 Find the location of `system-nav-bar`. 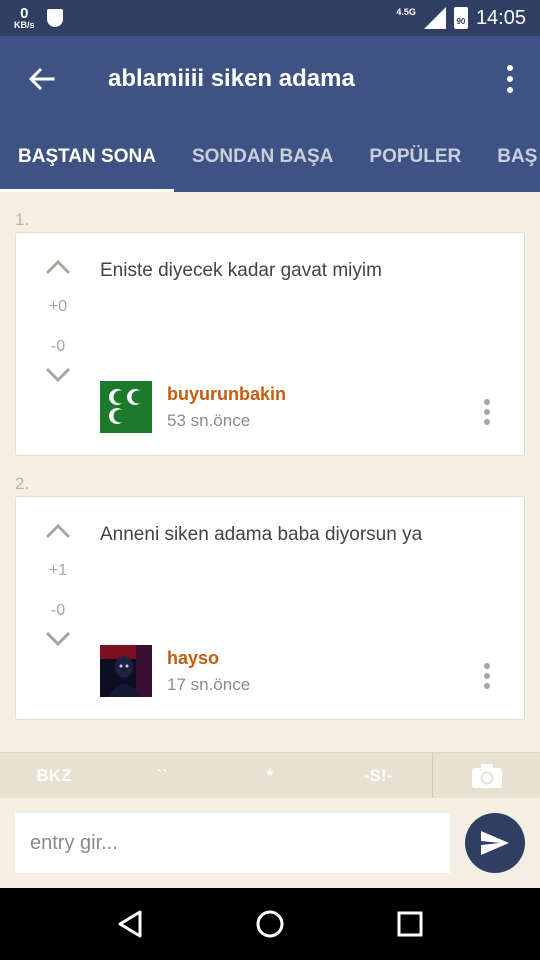

system-nav-bar is located at coordinates (270, 924).